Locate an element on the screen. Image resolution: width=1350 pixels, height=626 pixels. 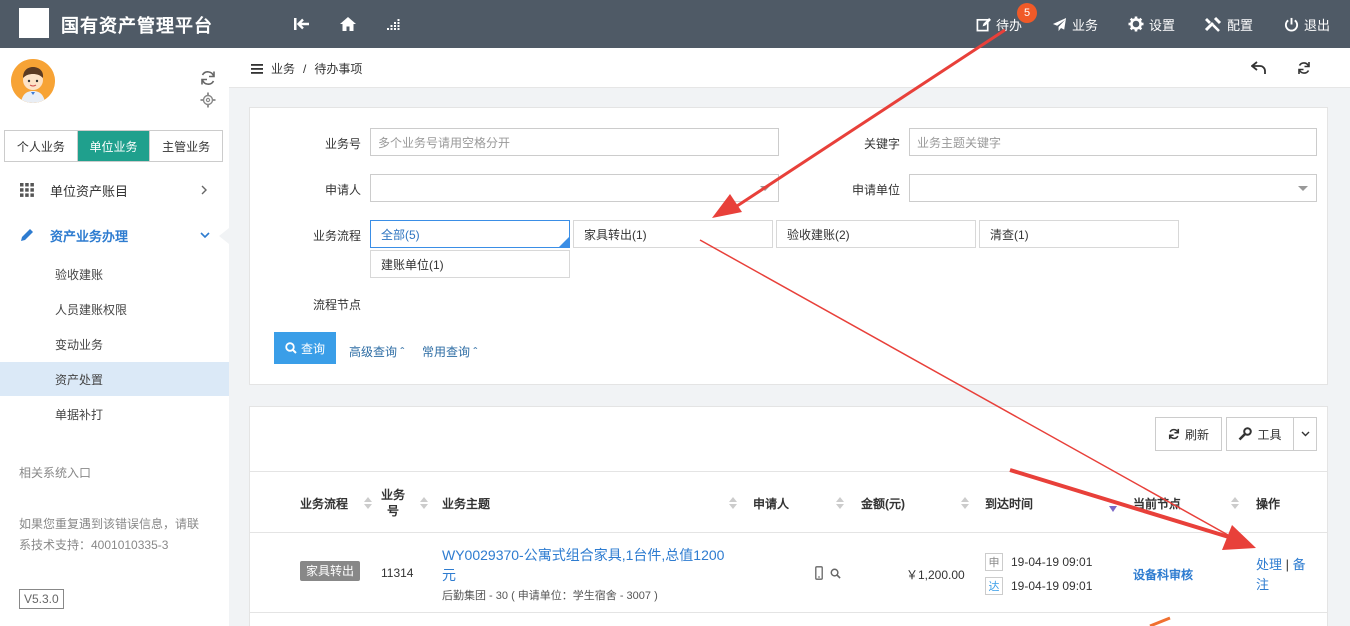
row-flow-tag: 家具转出 is located at coordinates (330, 571).